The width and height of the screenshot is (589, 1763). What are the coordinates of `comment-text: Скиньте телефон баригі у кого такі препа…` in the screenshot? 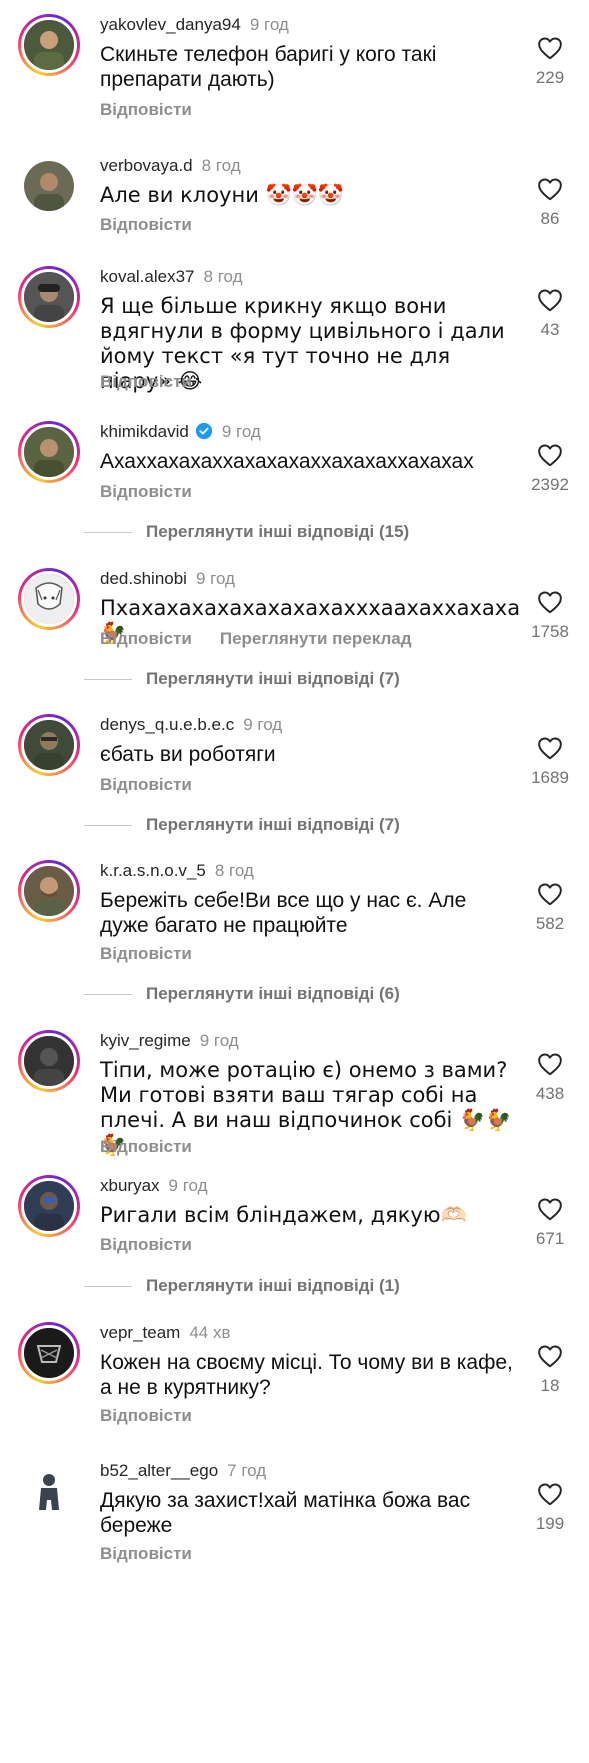 It's located at (268, 67).